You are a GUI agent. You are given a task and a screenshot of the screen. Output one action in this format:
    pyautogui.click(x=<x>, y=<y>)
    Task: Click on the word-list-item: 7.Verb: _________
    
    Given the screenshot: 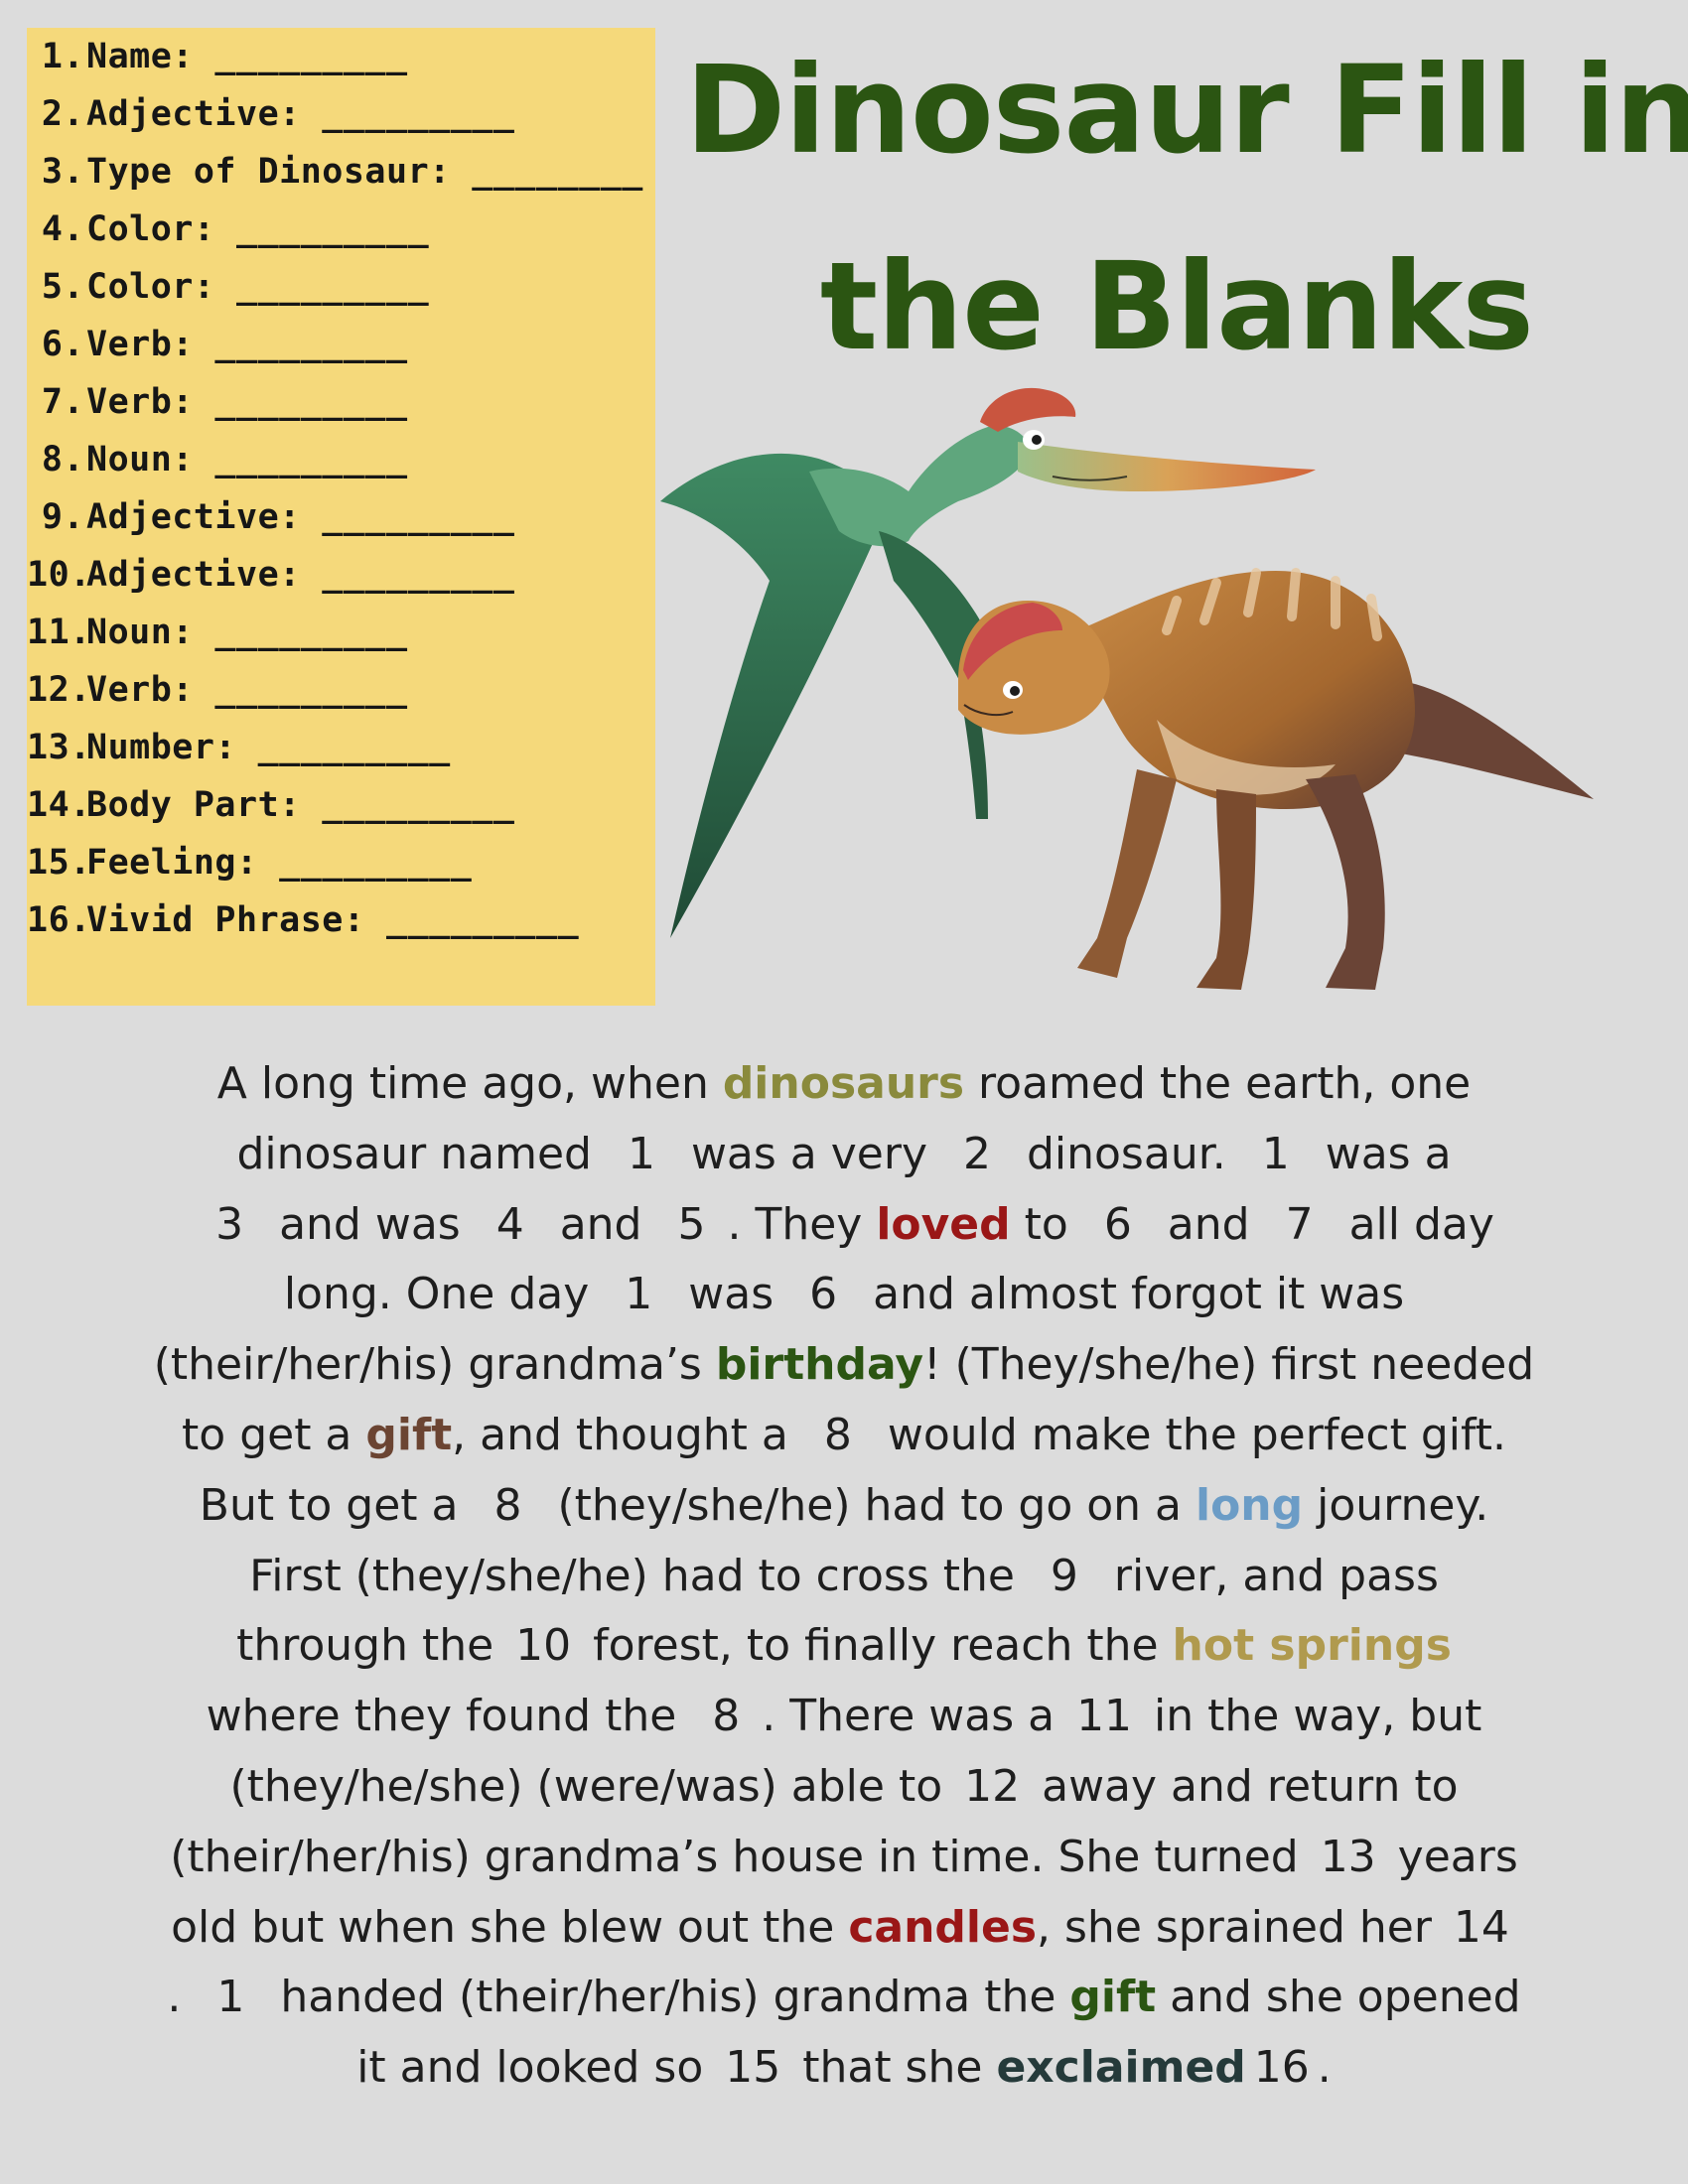 What is the action you would take?
    pyautogui.click(x=224, y=402)
    